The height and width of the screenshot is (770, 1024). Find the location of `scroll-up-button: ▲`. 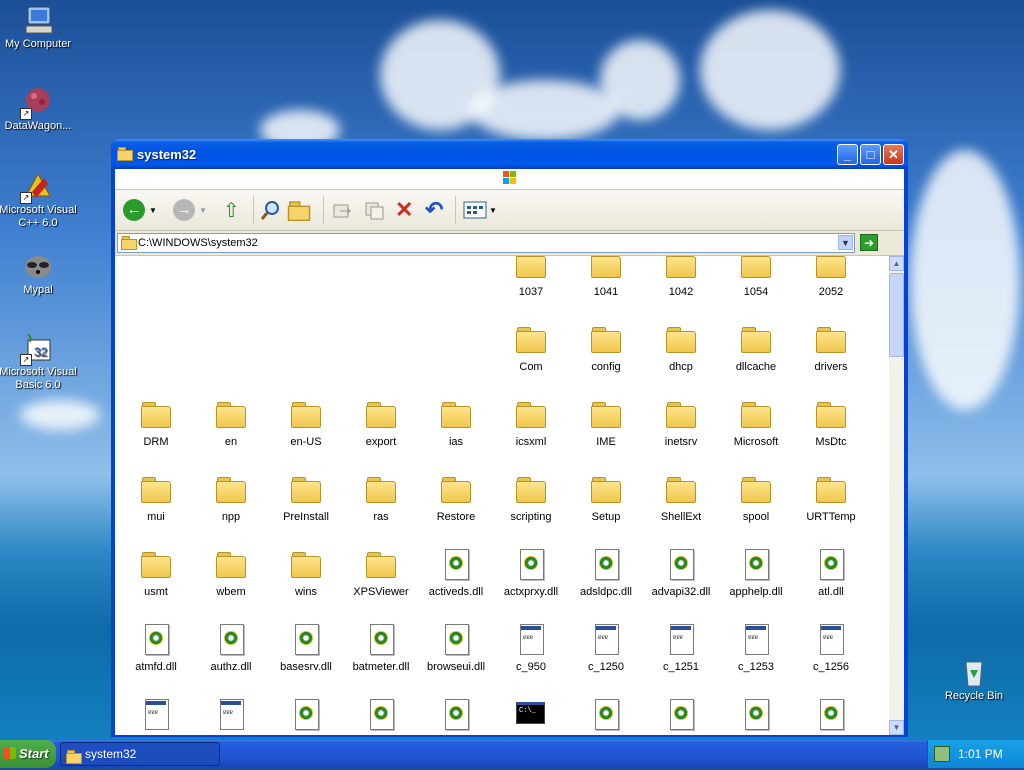

scroll-up-button: ▲ is located at coordinates (896, 263).